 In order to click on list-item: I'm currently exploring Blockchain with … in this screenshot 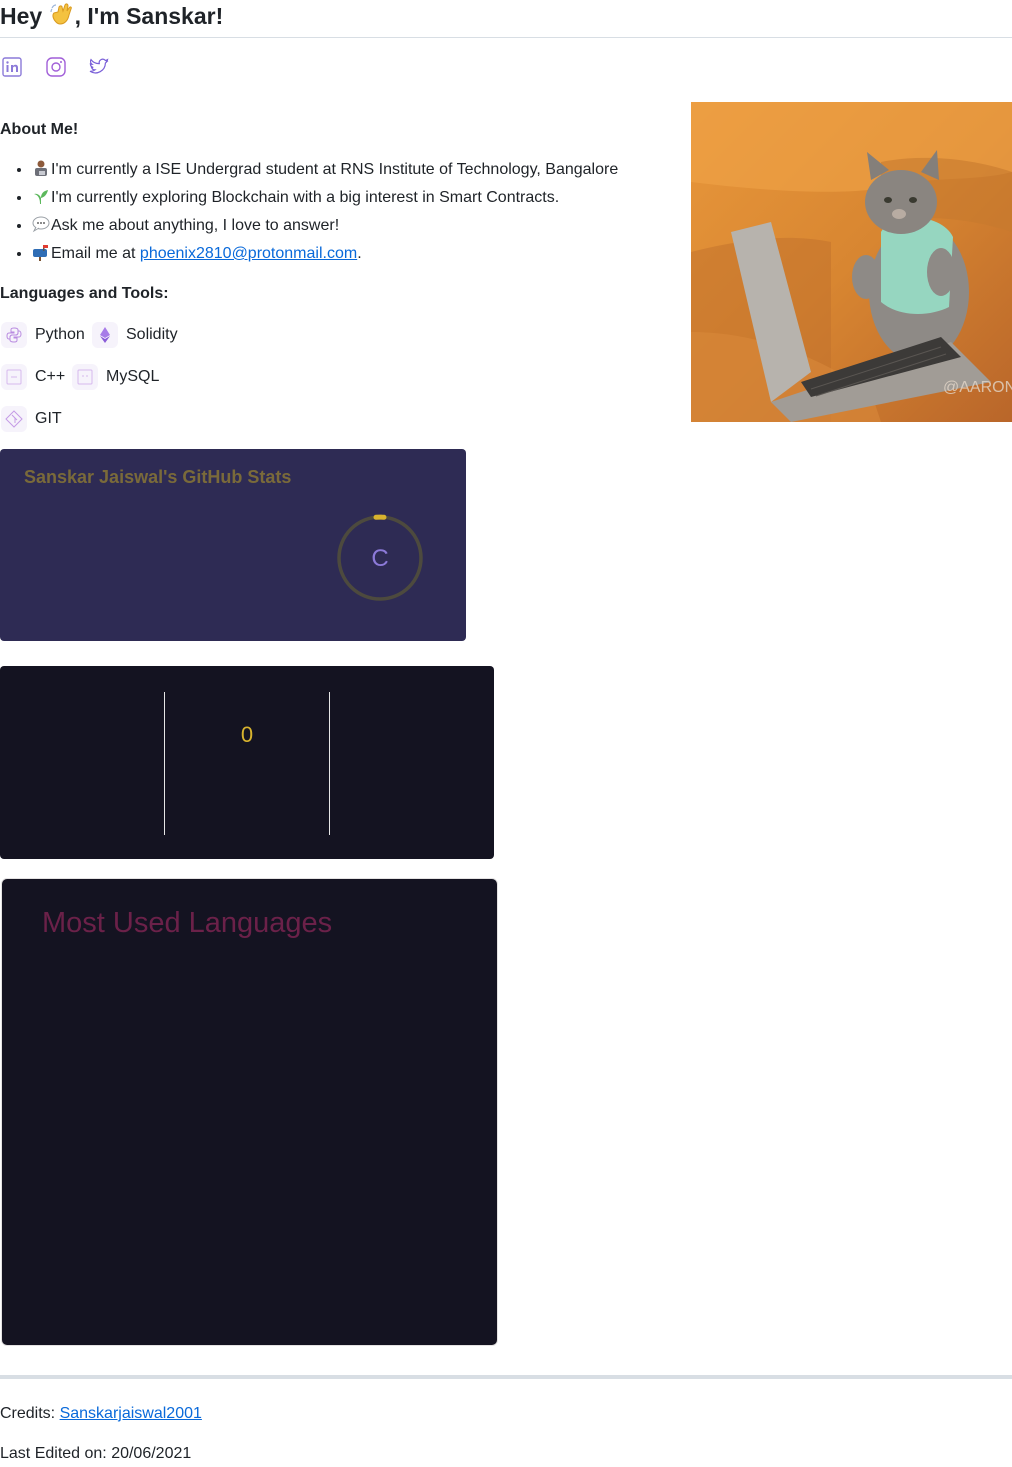, I will do `click(325, 200)`.